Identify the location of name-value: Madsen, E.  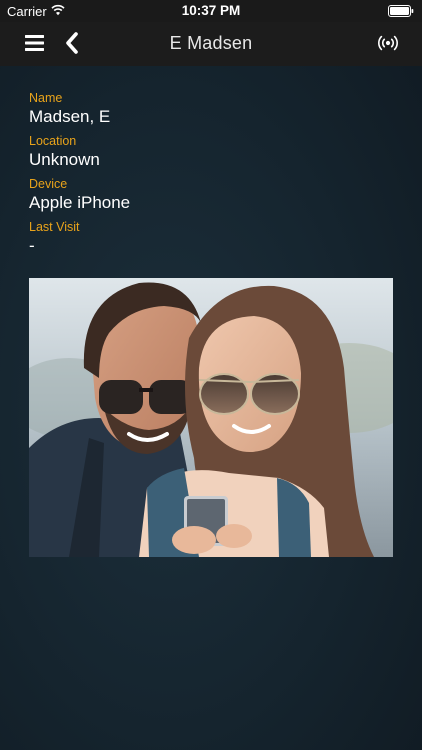
(70, 116).